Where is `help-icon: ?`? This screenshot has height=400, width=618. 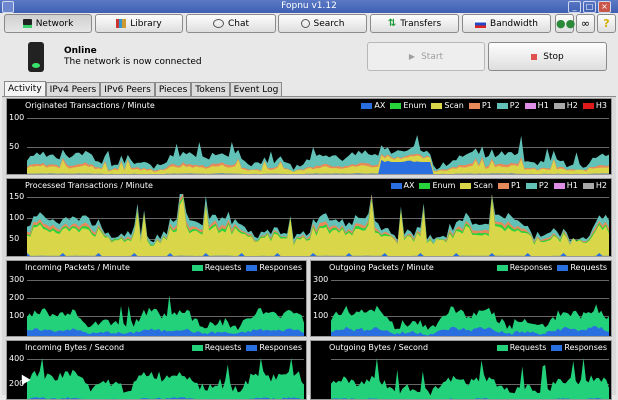
help-icon: ? is located at coordinates (606, 23).